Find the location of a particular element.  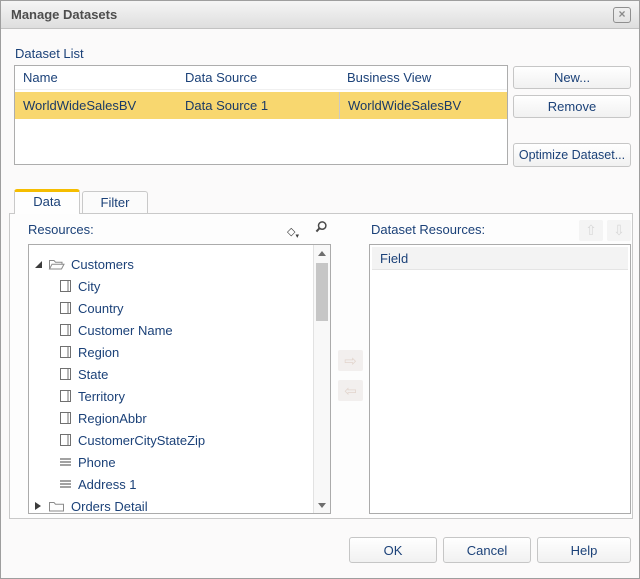

close-button: × is located at coordinates (622, 15).